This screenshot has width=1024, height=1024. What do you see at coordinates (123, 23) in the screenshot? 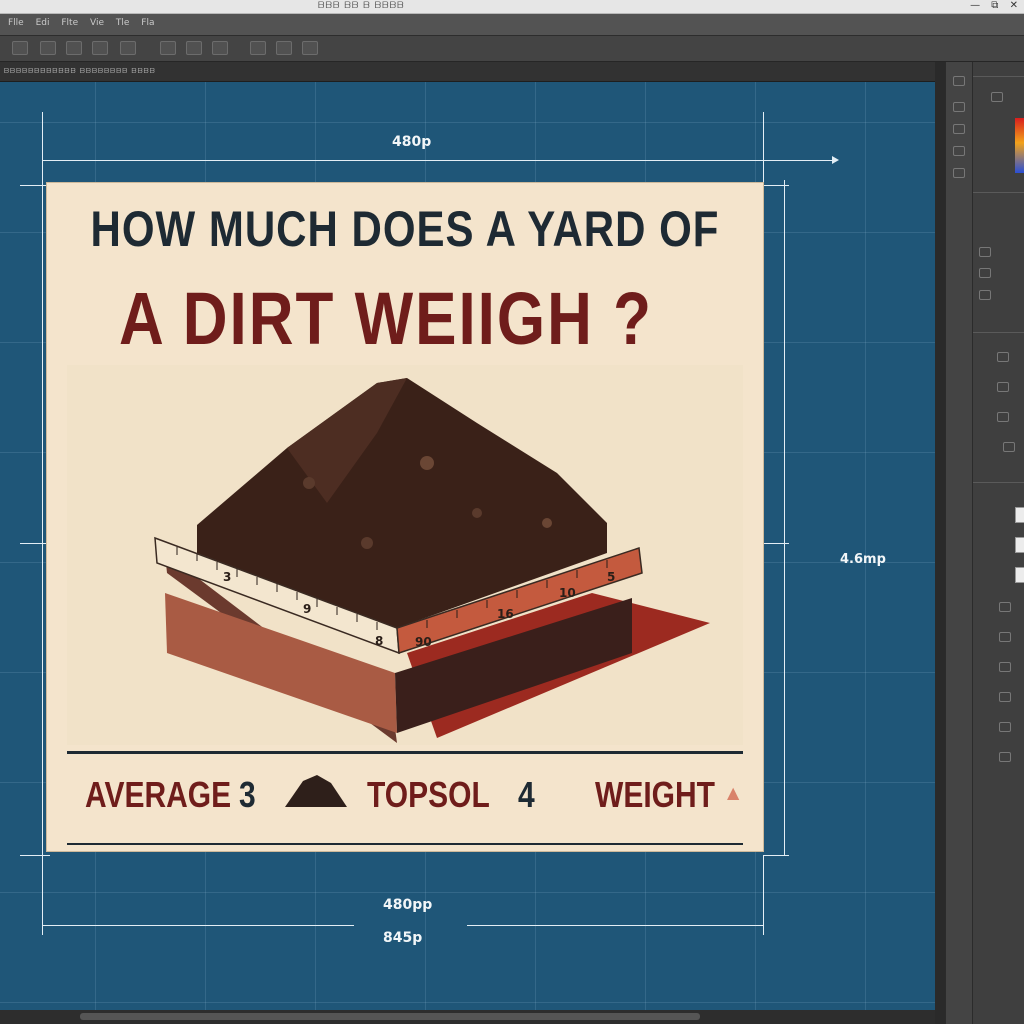
I see `menu-tools: Tle` at bounding box center [123, 23].